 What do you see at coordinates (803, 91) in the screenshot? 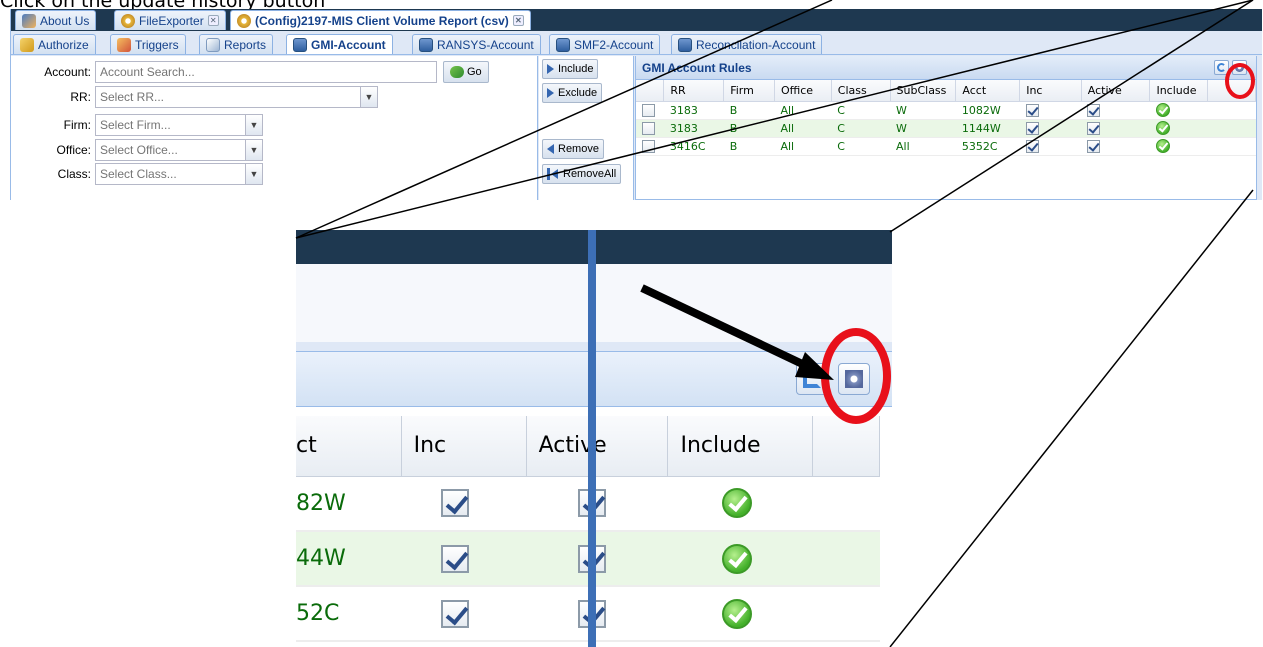
I see `column-header: Office` at bounding box center [803, 91].